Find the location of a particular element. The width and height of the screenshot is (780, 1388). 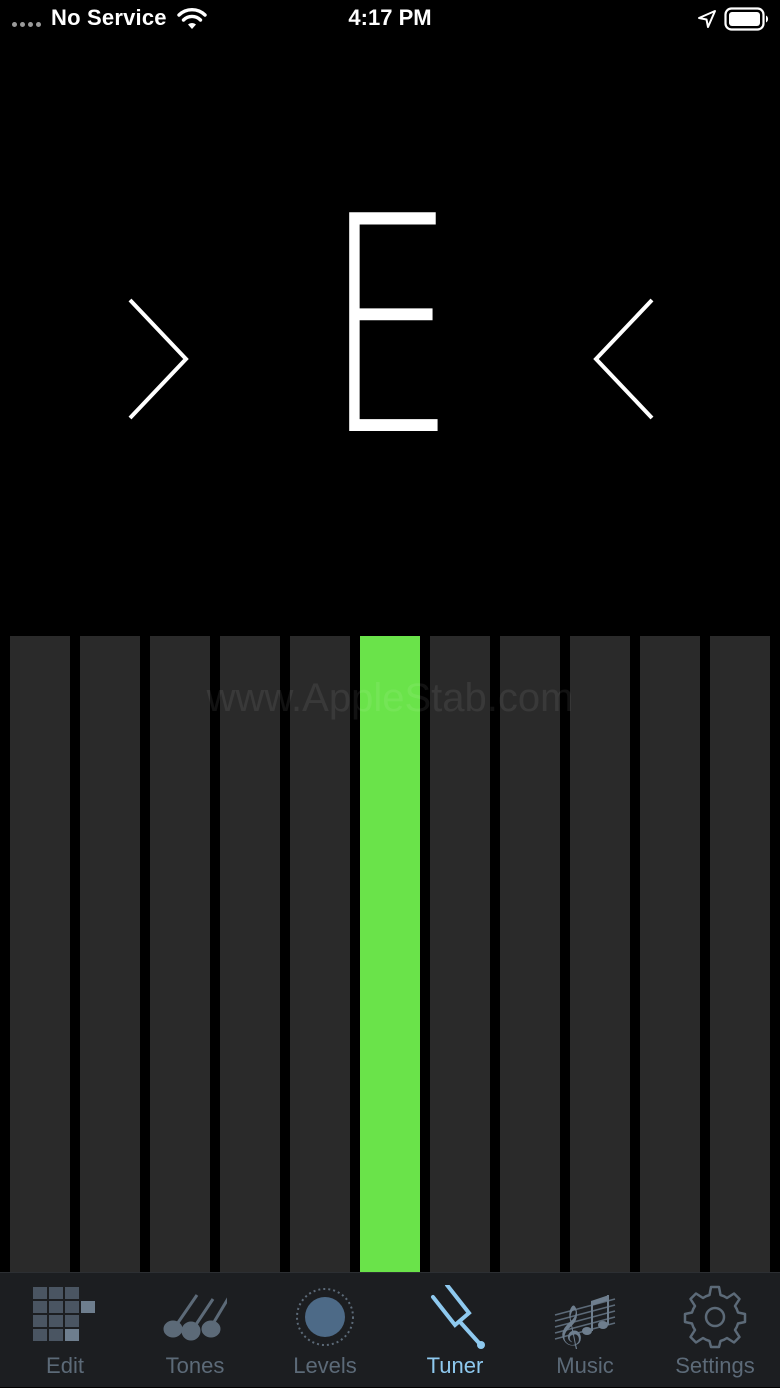

tuning-fork-icon is located at coordinates (458, 1317).